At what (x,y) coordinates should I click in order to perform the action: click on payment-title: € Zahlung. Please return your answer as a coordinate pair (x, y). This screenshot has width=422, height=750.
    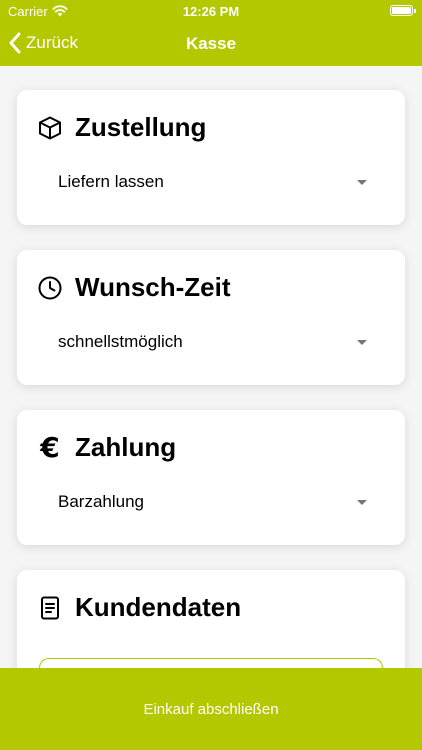
    Looking at the image, I should click on (106, 447).